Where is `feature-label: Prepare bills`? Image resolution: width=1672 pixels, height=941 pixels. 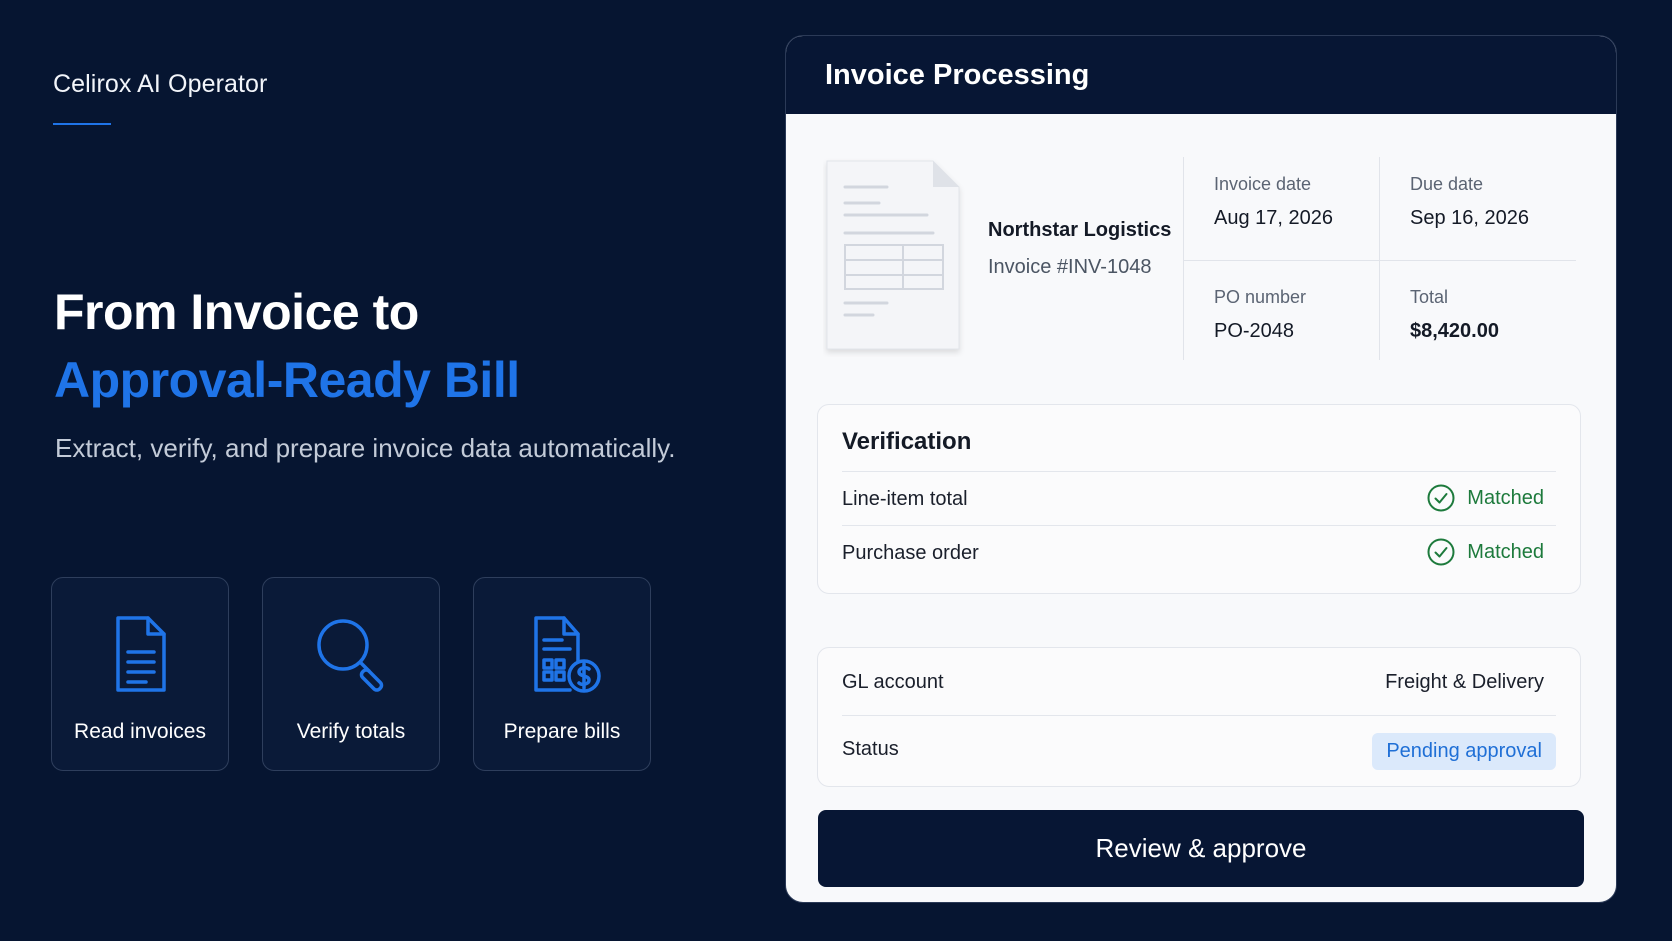 feature-label: Prepare bills is located at coordinates (562, 731).